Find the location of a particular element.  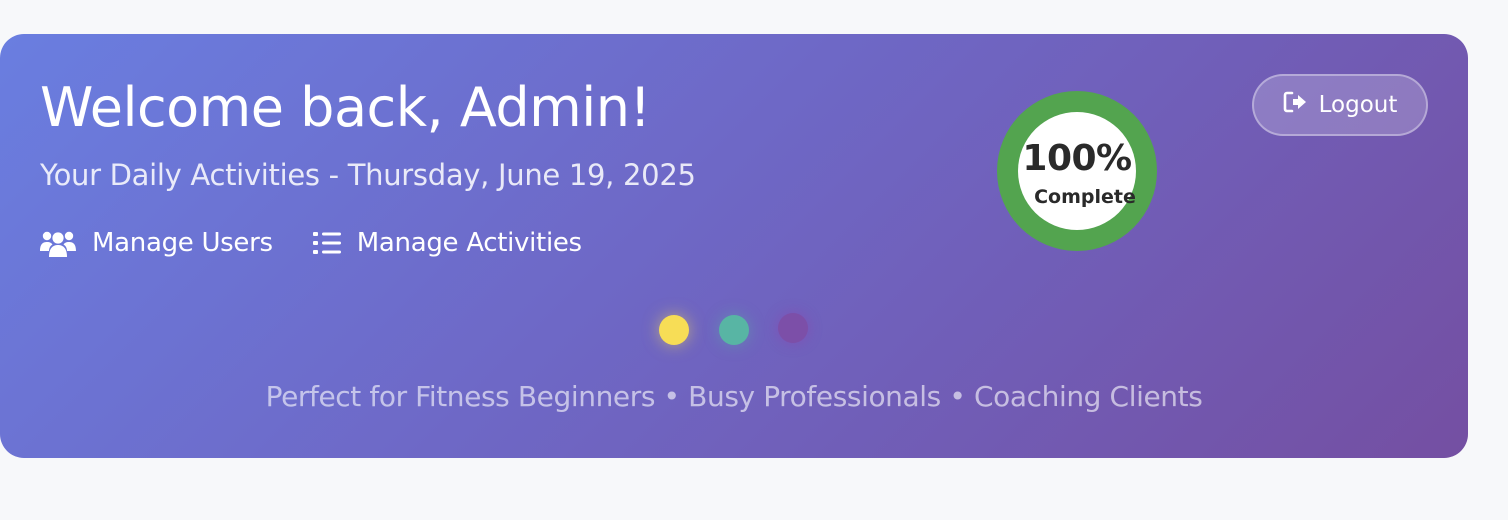

admin-nav: Manage Users Manage Activities is located at coordinates (311, 243).